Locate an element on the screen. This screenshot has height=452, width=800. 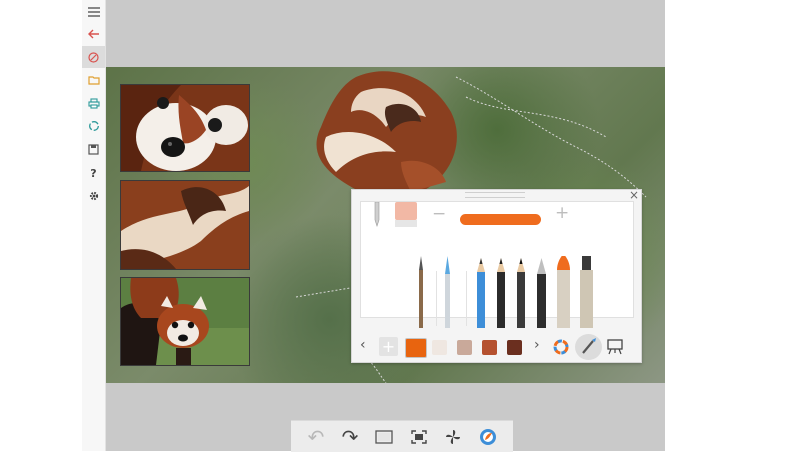
easel-icon is located at coordinates (615, 346).